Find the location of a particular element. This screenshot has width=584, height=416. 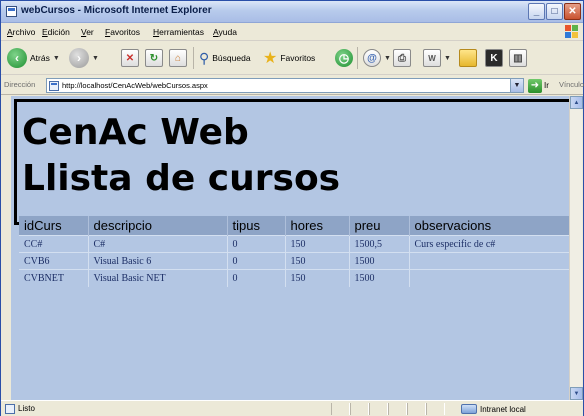

refresh-button: ↻ is located at coordinates (154, 58).